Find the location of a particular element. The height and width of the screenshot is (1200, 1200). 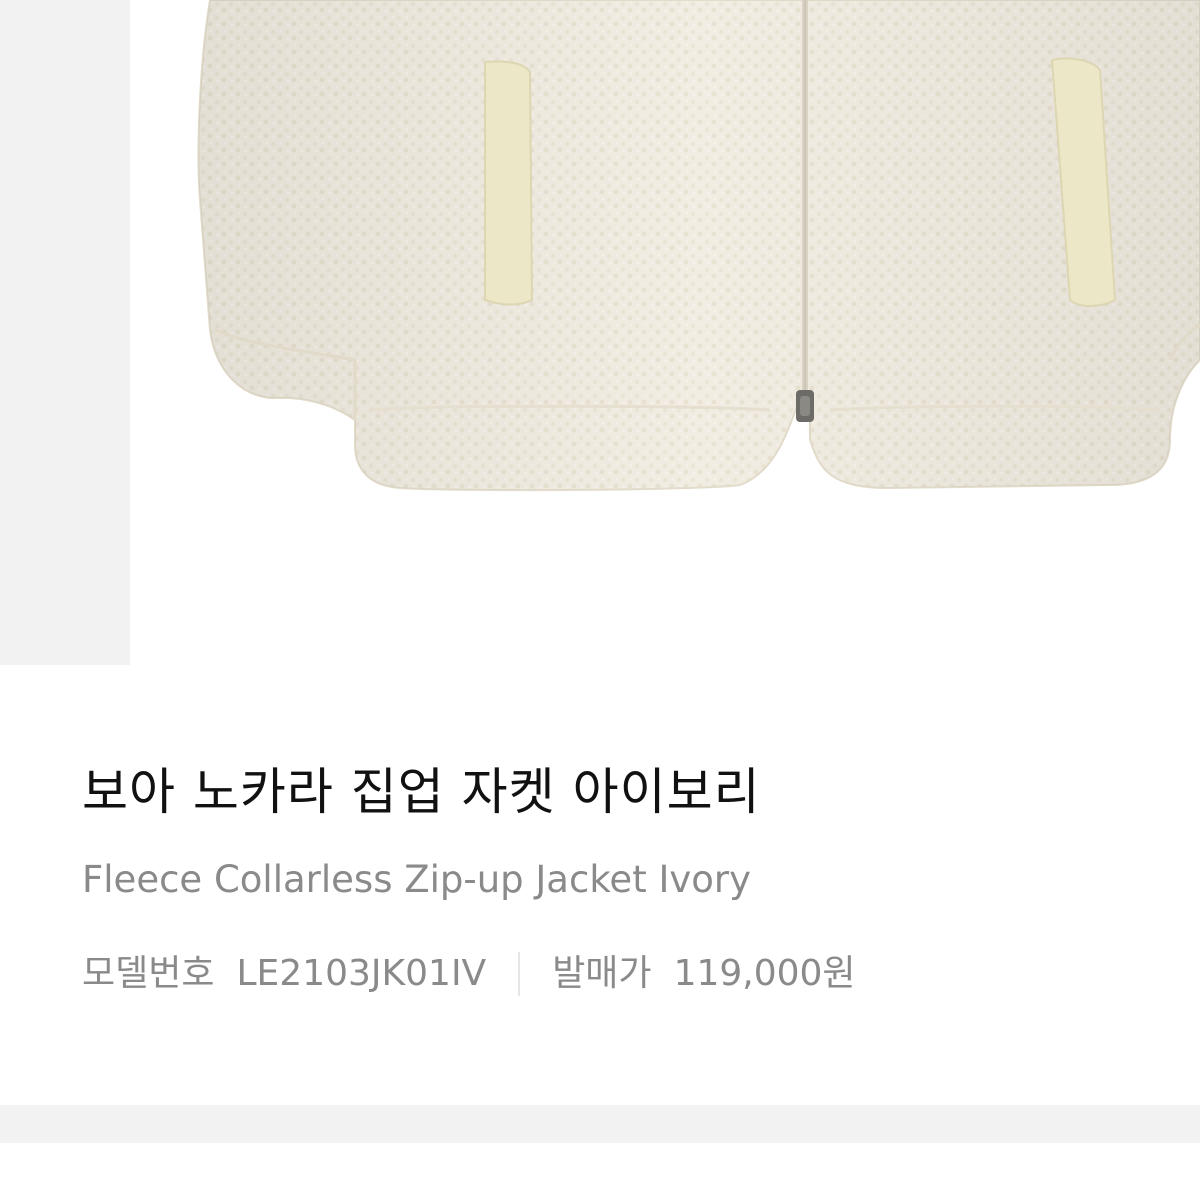

product-meta: 모델번호 LE2103JK01IV 발매가 119,000원 is located at coordinates (622, 974).